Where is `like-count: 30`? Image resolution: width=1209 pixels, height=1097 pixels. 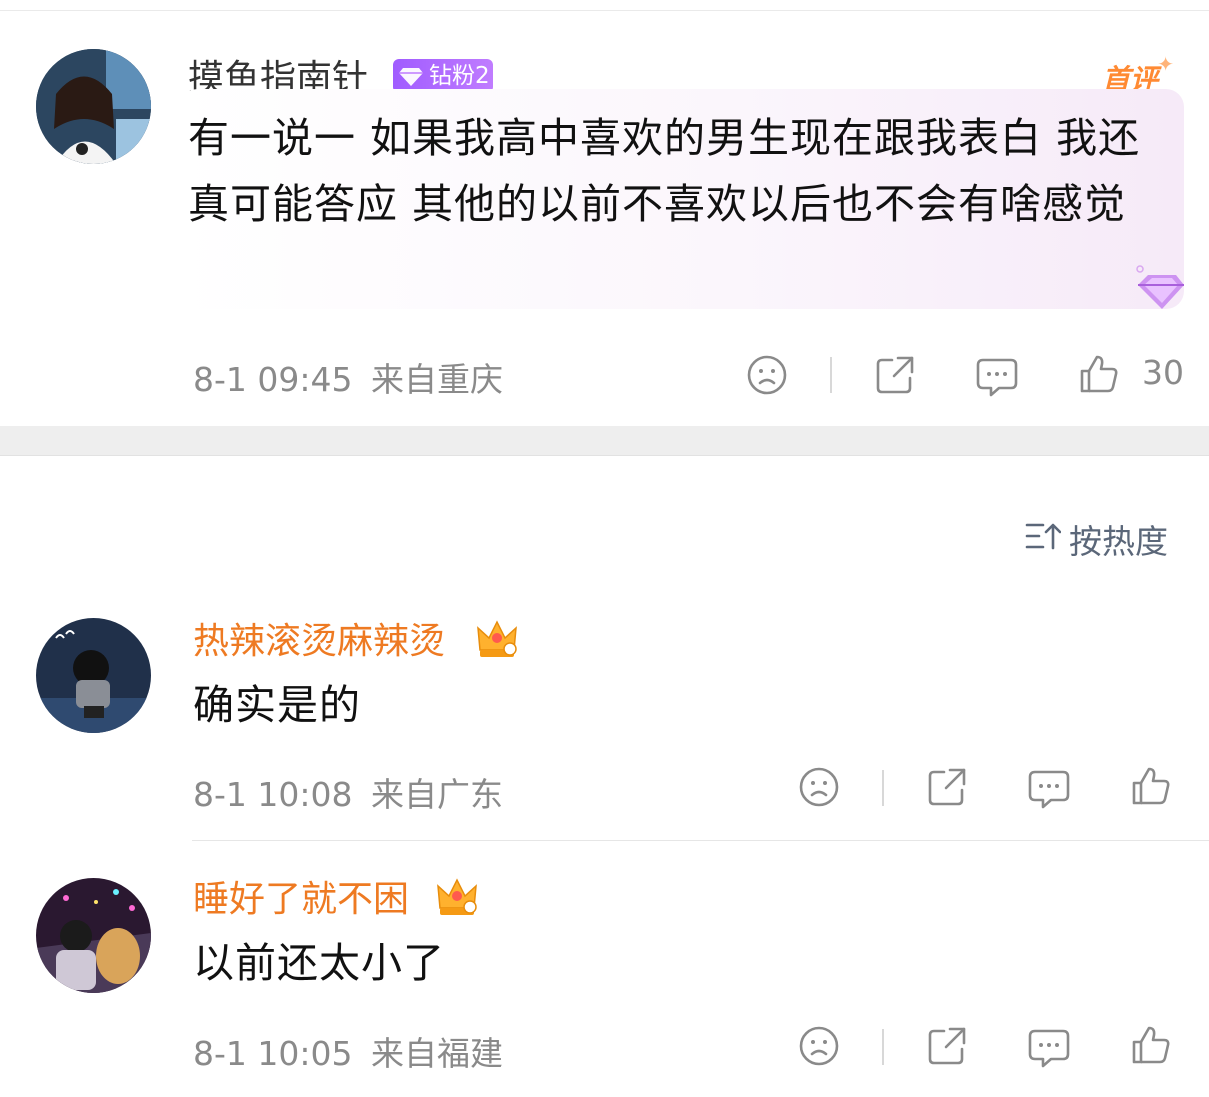 like-count: 30 is located at coordinates (1163, 372).